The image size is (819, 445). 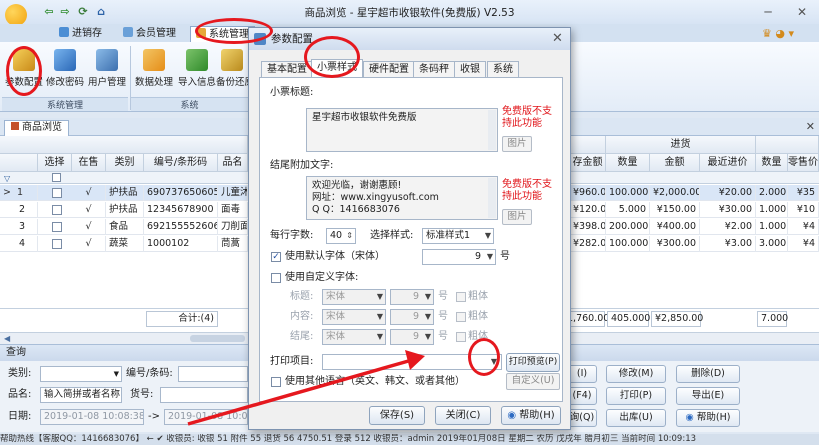 I want to click on dialog-title: 参数配置, so click(x=409, y=39).